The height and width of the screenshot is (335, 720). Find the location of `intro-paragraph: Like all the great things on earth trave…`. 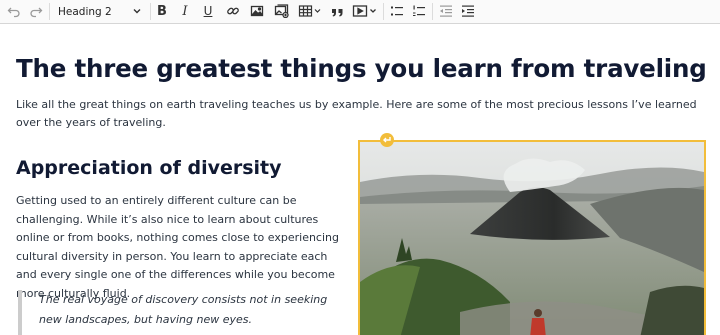

intro-paragraph: Like all the great things on earth trave… is located at coordinates (361, 114).